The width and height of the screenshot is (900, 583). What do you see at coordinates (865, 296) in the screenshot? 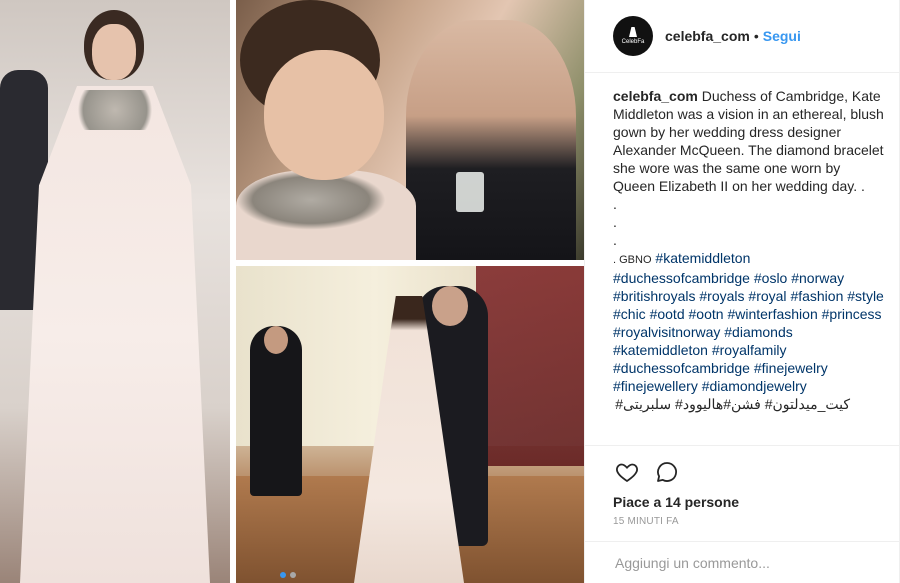
I see `hashtag-link: #style` at bounding box center [865, 296].